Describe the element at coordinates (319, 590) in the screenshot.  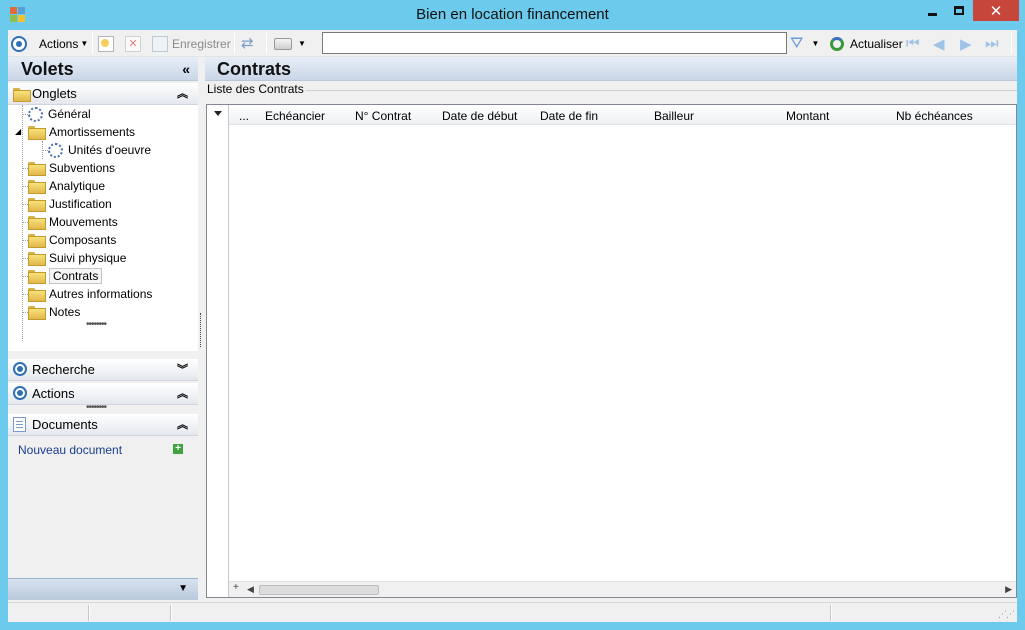
I see `scroll-thumb` at that location.